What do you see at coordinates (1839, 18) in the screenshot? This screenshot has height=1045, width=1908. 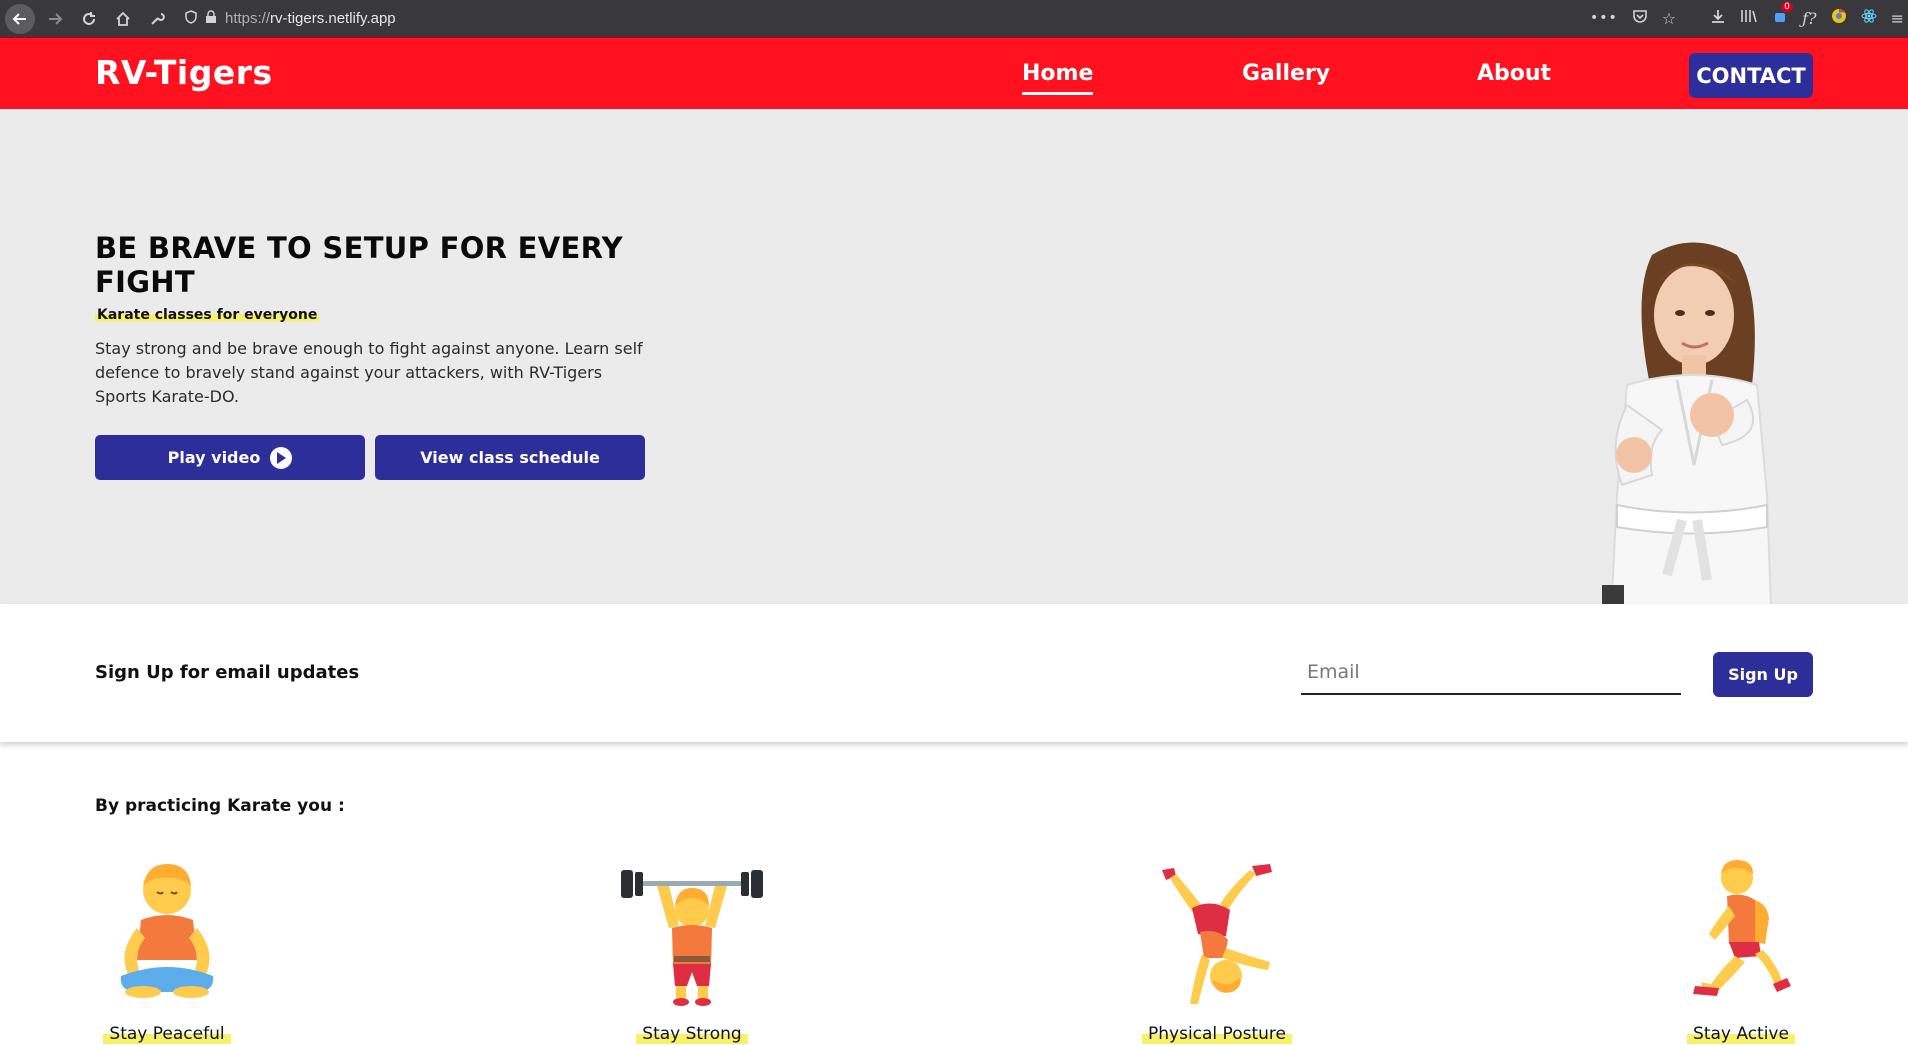 I see `chrome-extension-icon` at bounding box center [1839, 18].